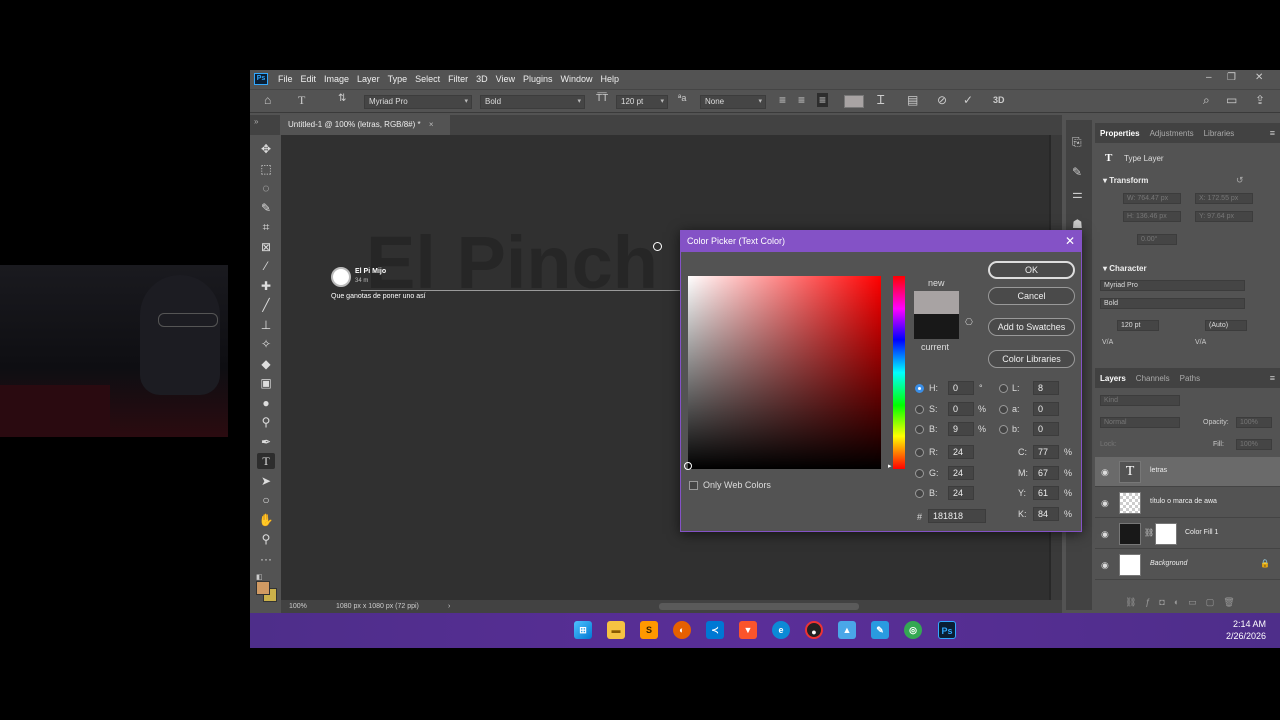 This screenshot has height=720, width=1280. Describe the element at coordinates (398, 79) in the screenshot. I see `menu-type: Type` at that location.